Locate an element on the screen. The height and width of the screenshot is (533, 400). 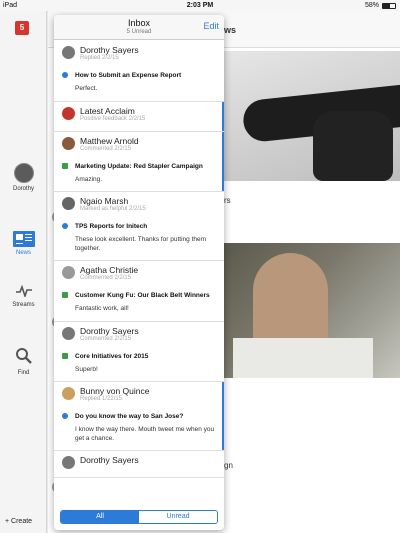
item-body: Superb! is located at coordinates (86, 369).